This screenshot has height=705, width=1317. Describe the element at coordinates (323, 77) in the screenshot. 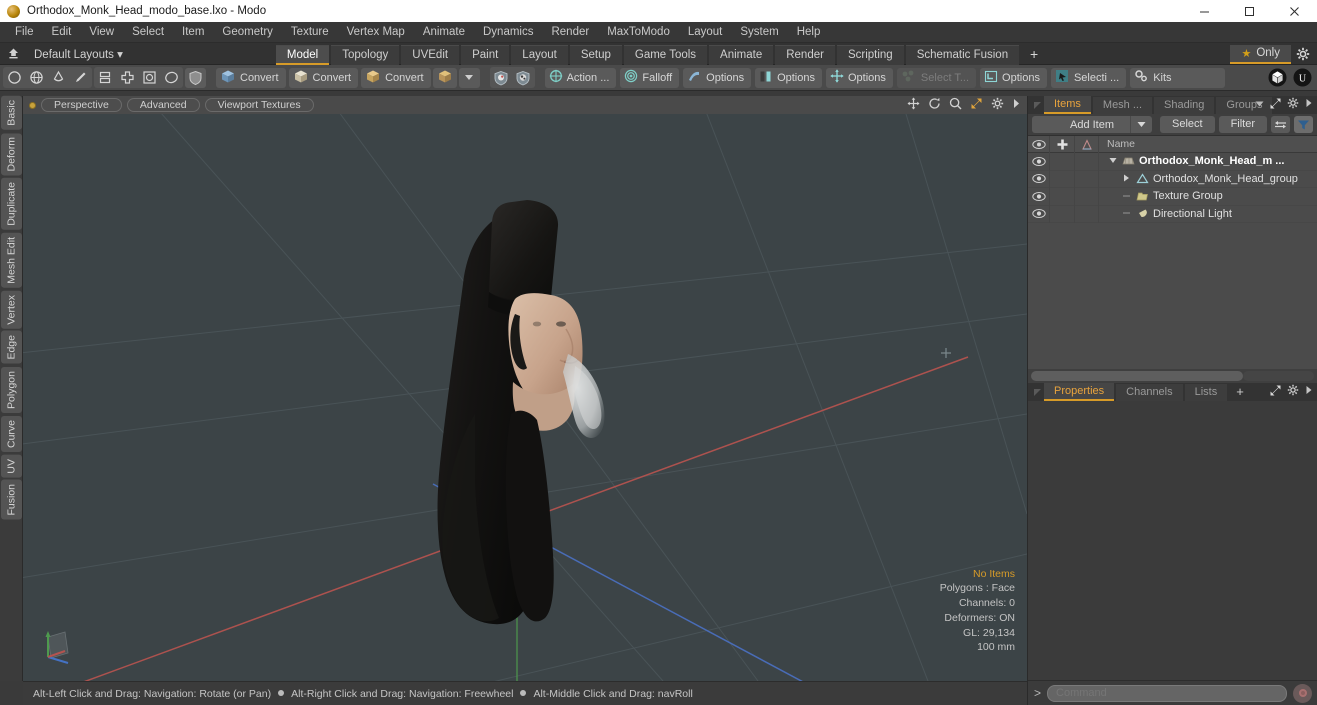

I see `convert-button-2: Convert` at that location.